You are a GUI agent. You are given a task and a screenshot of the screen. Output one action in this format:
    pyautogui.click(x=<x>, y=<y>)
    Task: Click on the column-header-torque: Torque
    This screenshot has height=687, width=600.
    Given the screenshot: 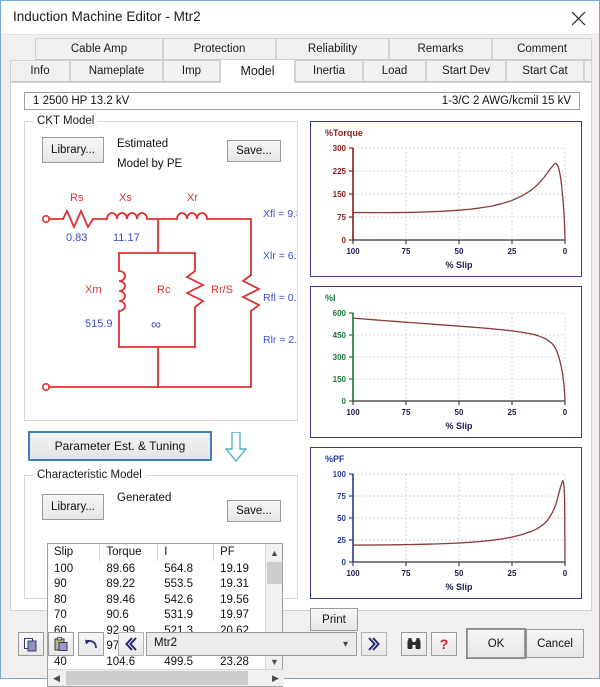 What is the action you would take?
    pyautogui.click(x=129, y=552)
    